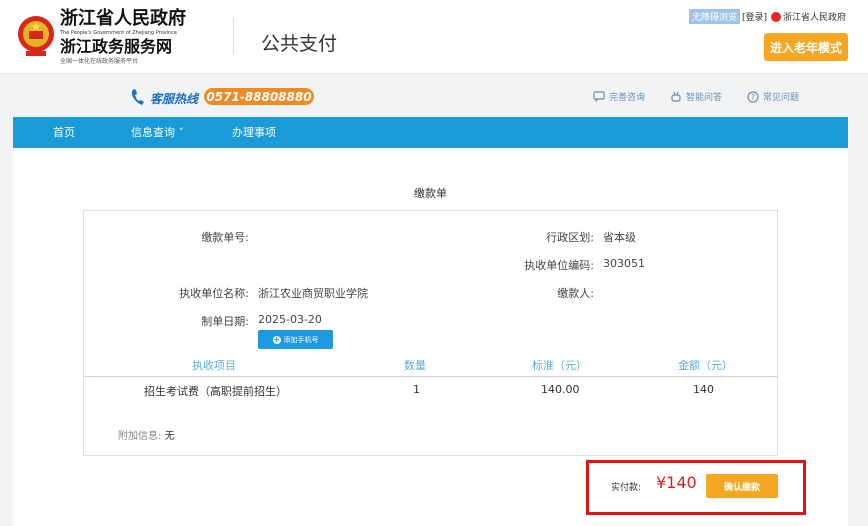  I want to click on row-item: 招生考试费（高职提前招生）, so click(215, 391).